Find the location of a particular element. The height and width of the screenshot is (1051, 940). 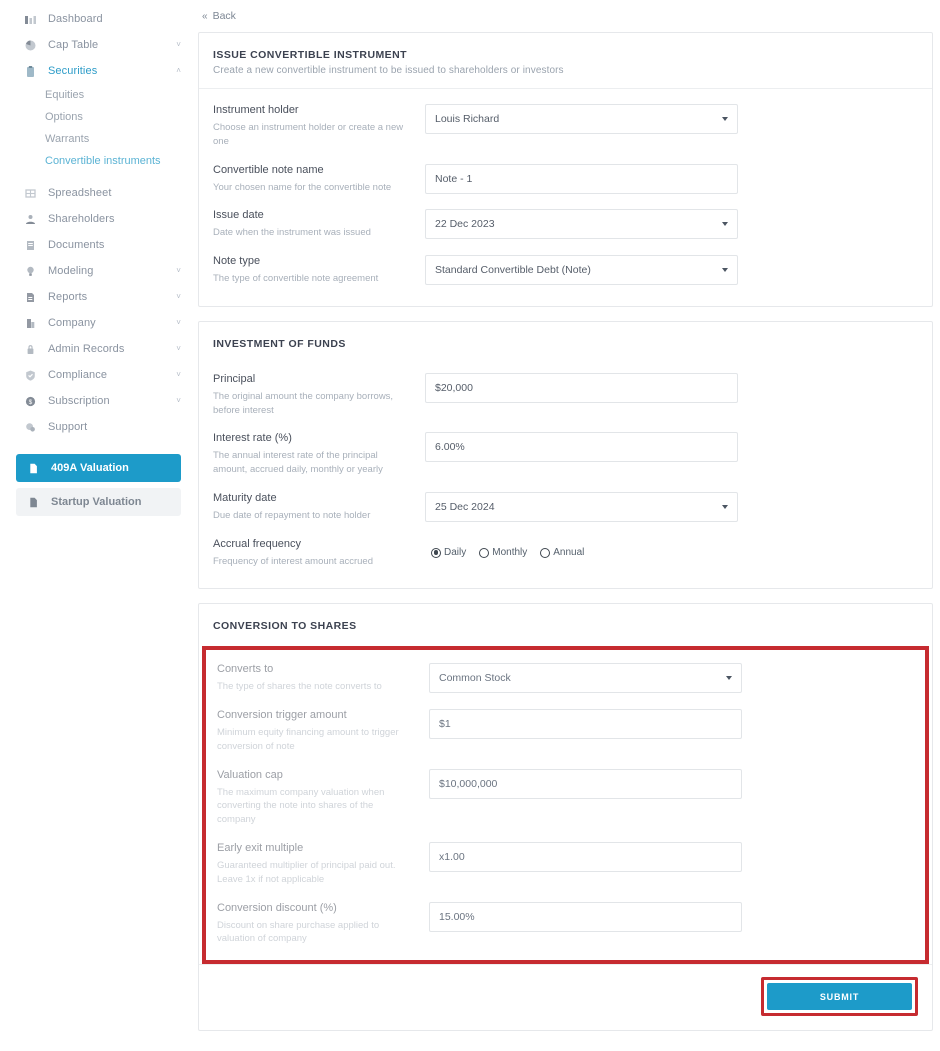

input-value: 6.00% is located at coordinates (450, 447).